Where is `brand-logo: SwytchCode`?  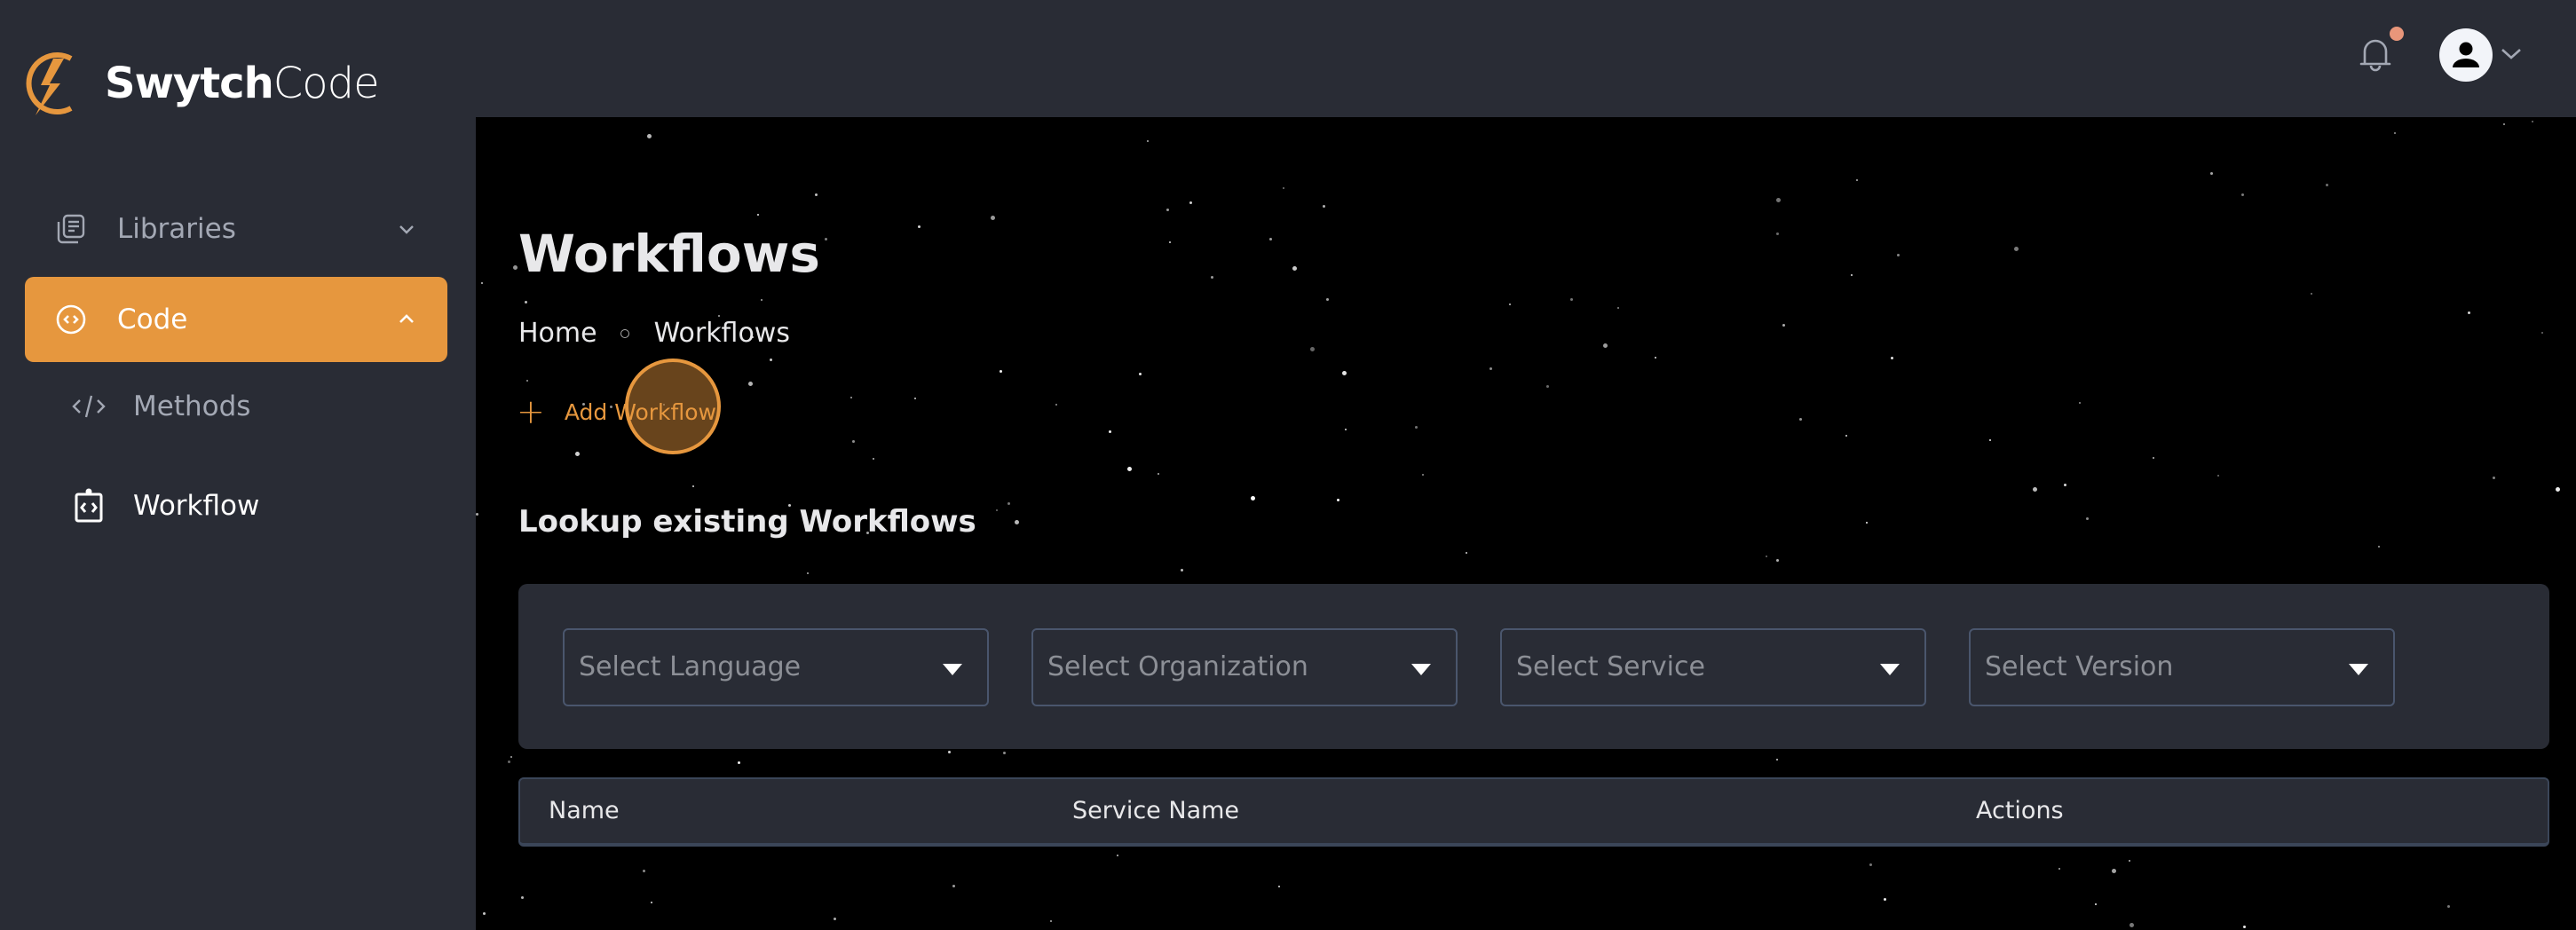 brand-logo: SwytchCode is located at coordinates (201, 83).